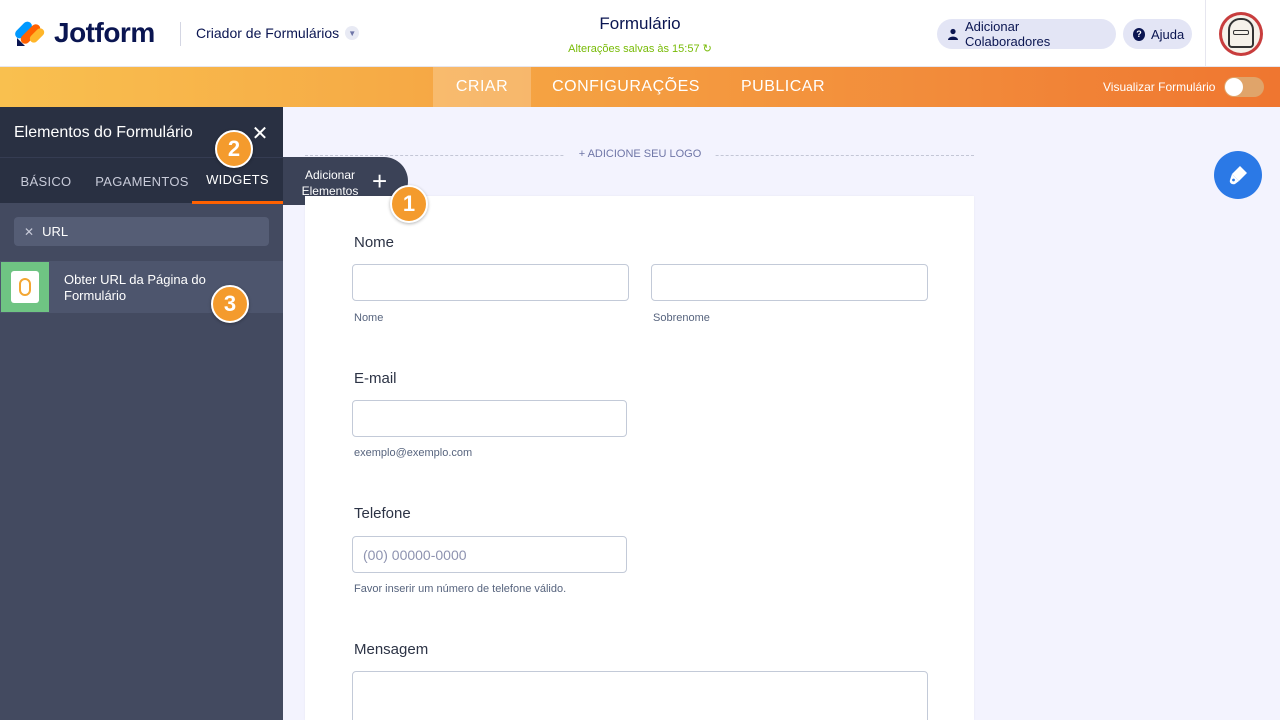 The height and width of the screenshot is (720, 1280). I want to click on tab-publicar: PUBLICAR, so click(783, 87).